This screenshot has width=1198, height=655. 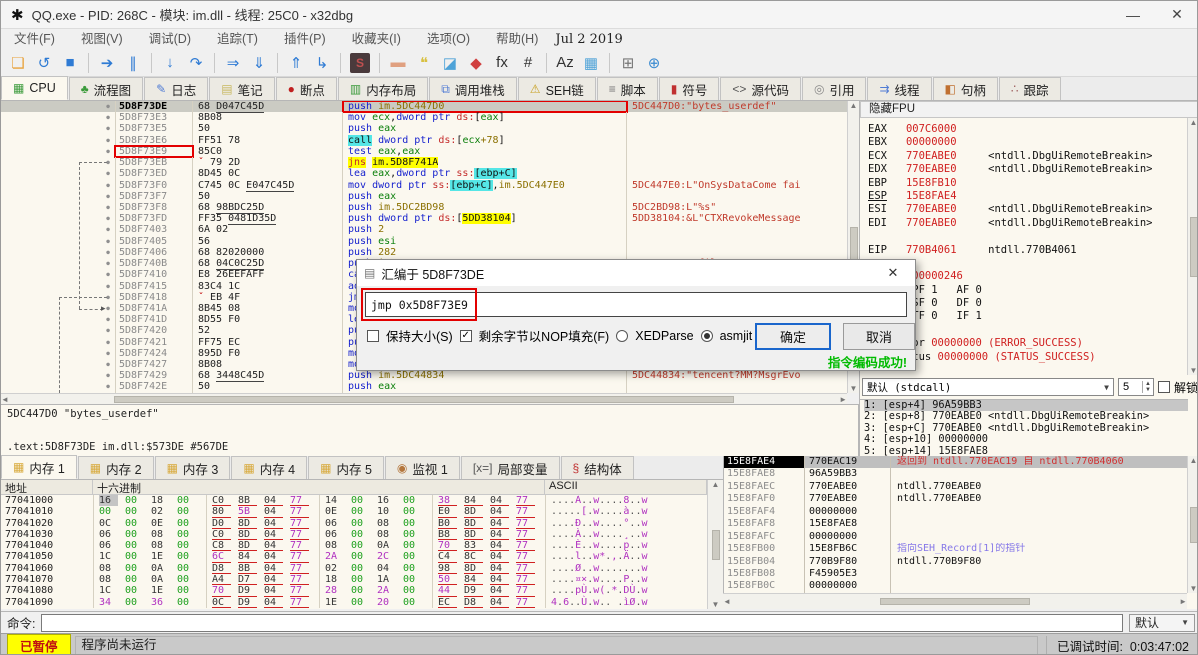 What do you see at coordinates (383, 88) in the screenshot?
I see `tab-memmap: ▥ 内存布局` at bounding box center [383, 88].